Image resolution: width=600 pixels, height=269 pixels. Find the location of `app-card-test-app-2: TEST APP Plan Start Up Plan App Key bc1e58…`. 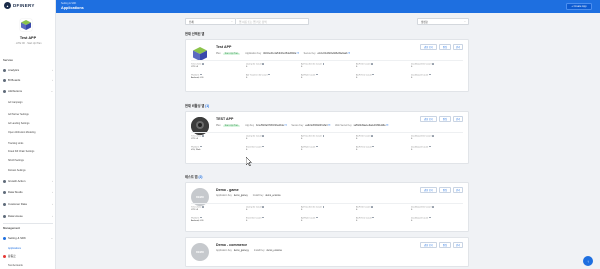

app-card-test-app-2: TEST APP Plan Start Up Plan App Key bc1e58… is located at coordinates (327, 137).